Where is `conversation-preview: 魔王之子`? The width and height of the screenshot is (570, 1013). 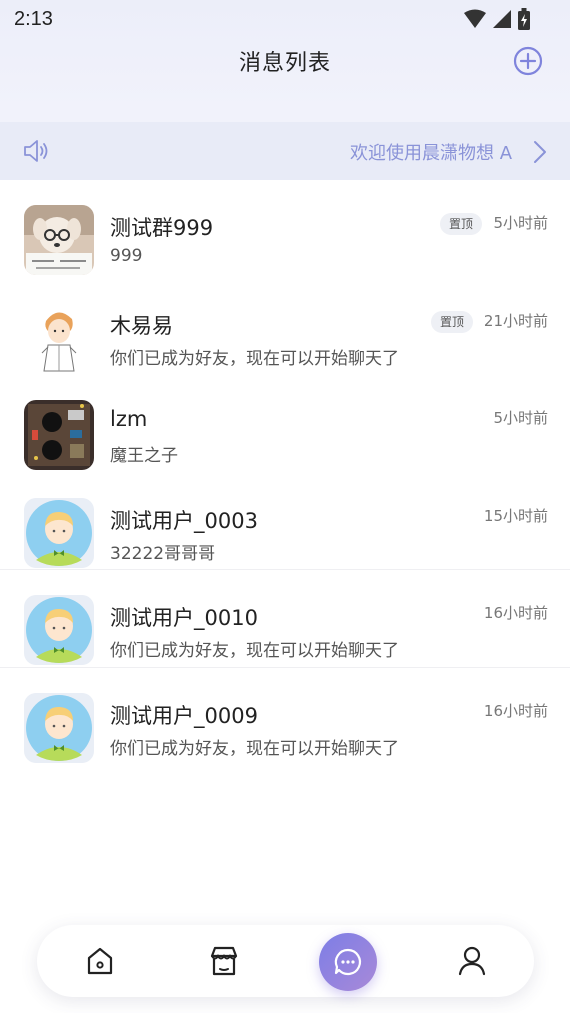
conversation-preview: 魔王之子 is located at coordinates (144, 456).